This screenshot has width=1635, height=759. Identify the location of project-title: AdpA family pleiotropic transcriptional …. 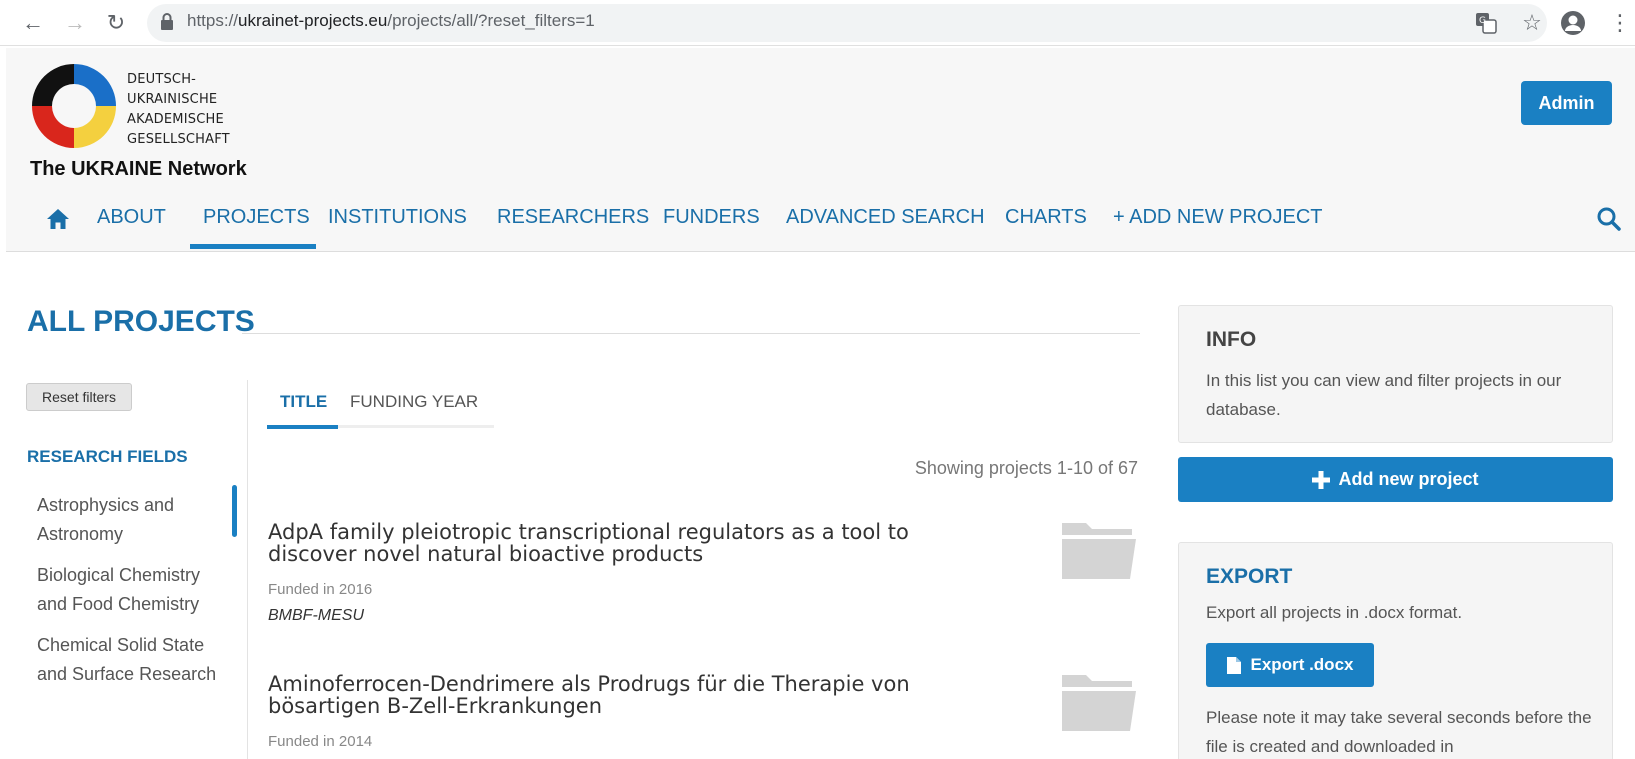
(628, 543).